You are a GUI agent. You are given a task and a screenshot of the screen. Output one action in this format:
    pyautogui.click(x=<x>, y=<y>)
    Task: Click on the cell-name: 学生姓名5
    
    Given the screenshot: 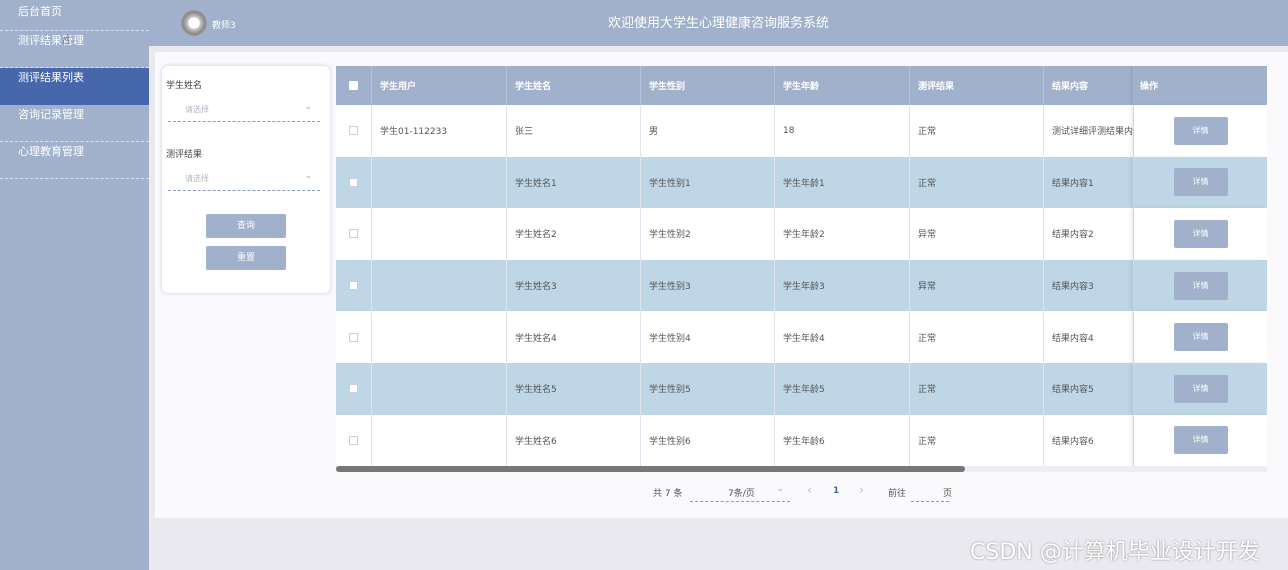 What is the action you would take?
    pyautogui.click(x=574, y=389)
    